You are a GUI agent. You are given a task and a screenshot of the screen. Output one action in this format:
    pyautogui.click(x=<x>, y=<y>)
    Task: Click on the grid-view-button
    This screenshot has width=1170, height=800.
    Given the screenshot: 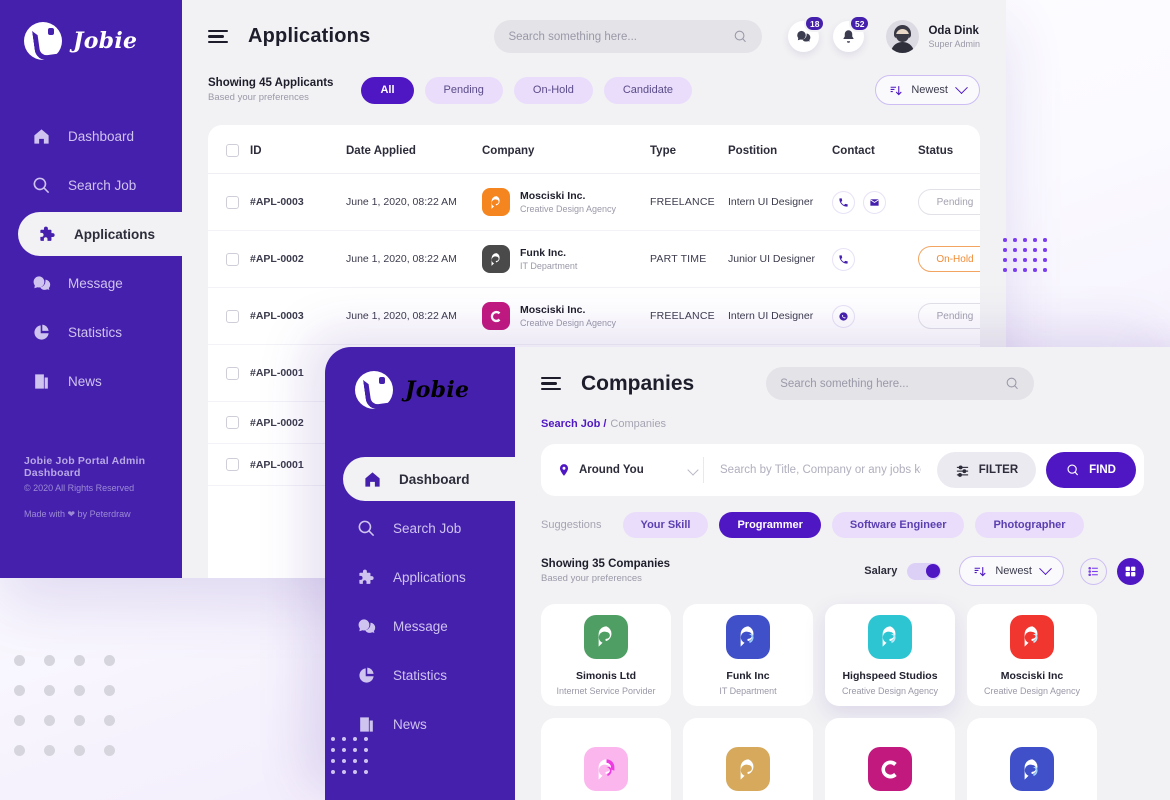 What is the action you would take?
    pyautogui.click(x=1130, y=571)
    